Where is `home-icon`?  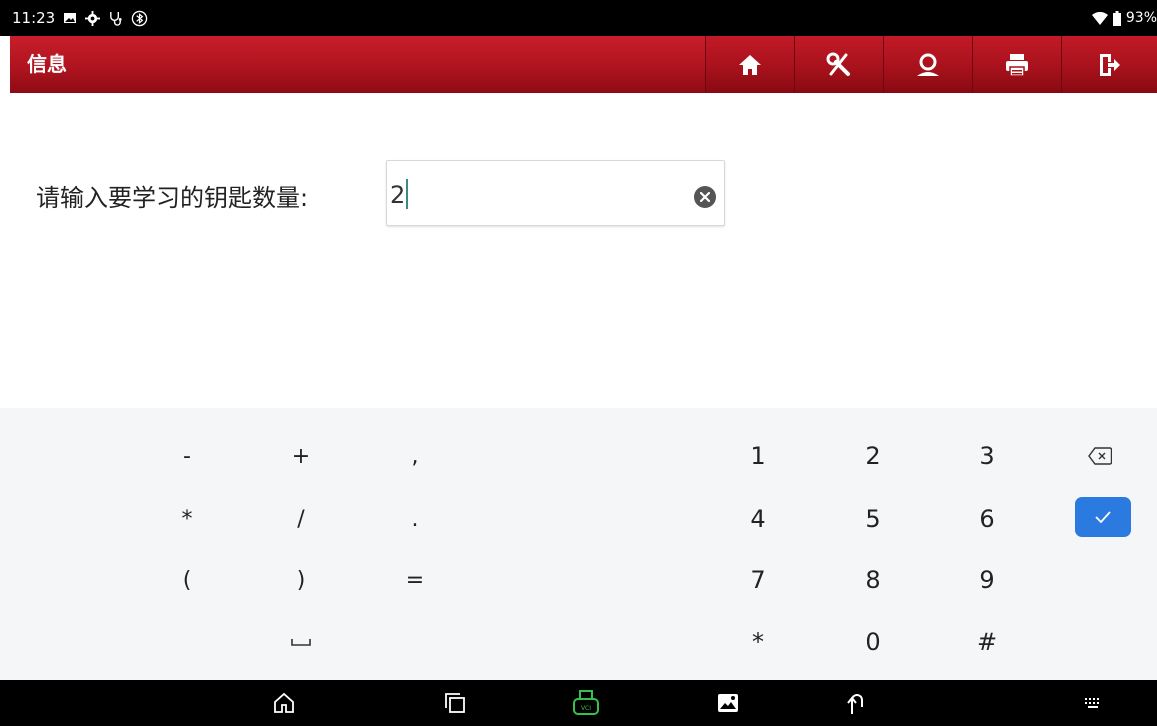
home-icon is located at coordinates (750, 65).